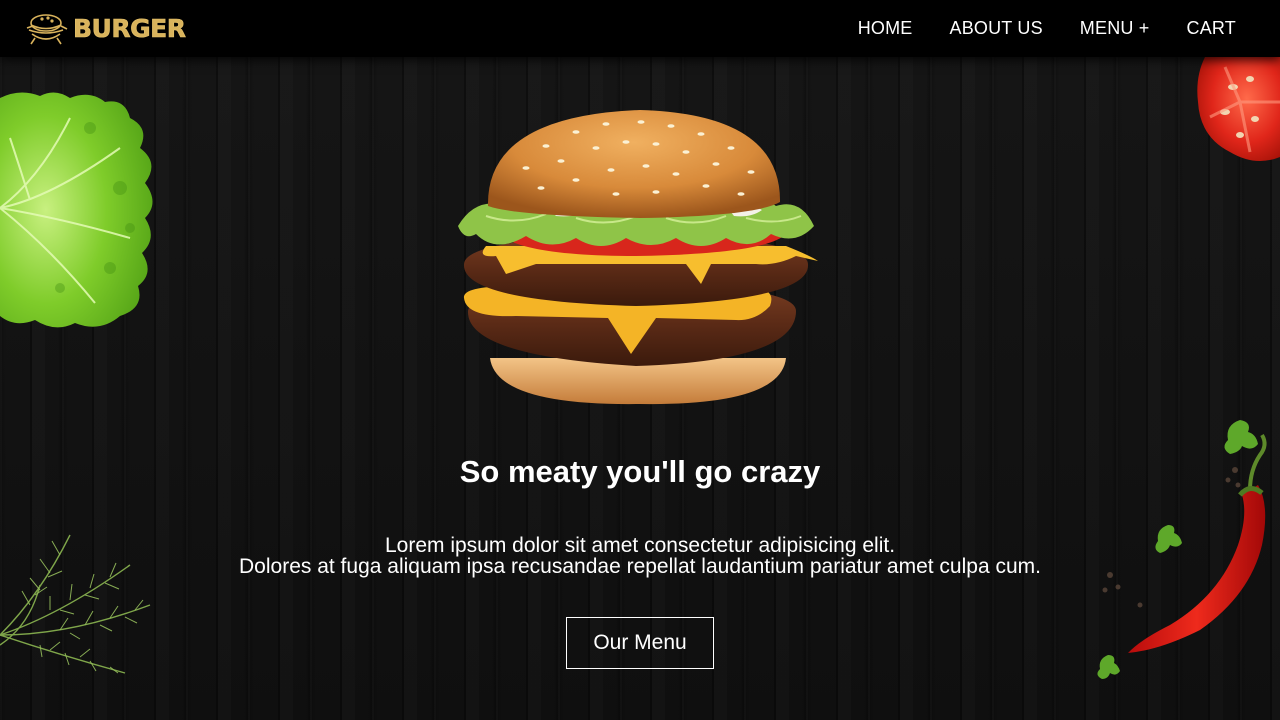  What do you see at coordinates (1238, 109) in the screenshot?
I see `tomato-image` at bounding box center [1238, 109].